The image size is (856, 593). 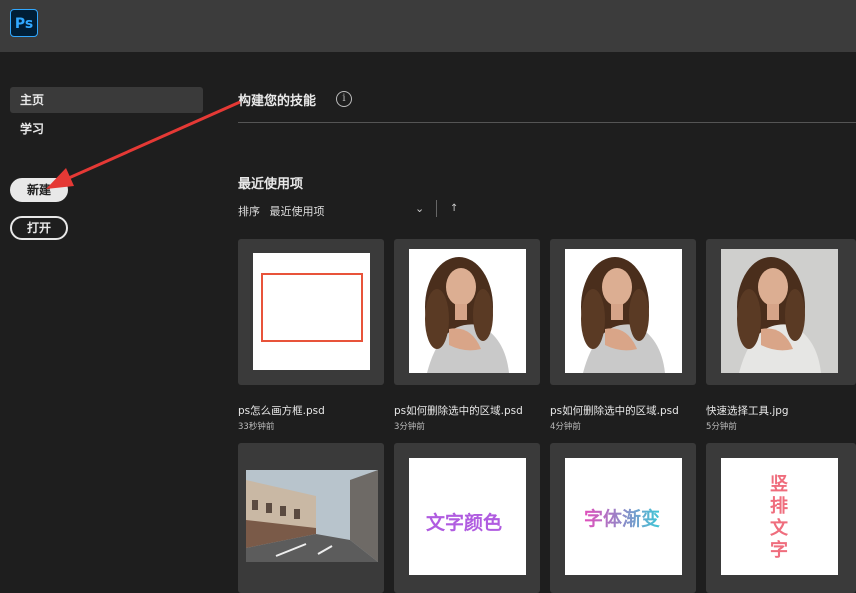 I want to click on street-image, so click(x=312, y=516).